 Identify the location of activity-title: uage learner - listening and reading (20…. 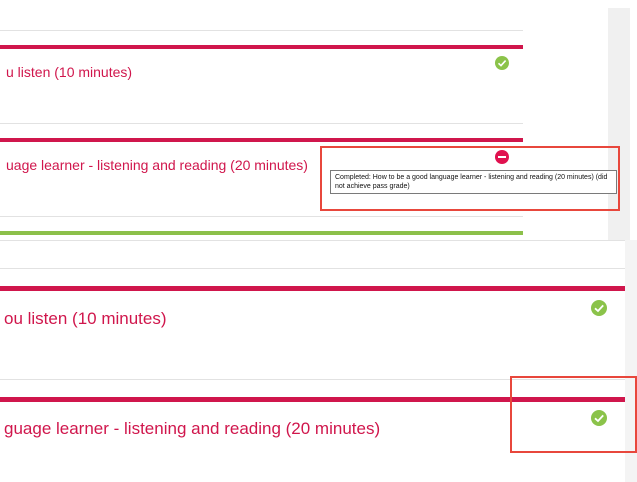
(157, 165).